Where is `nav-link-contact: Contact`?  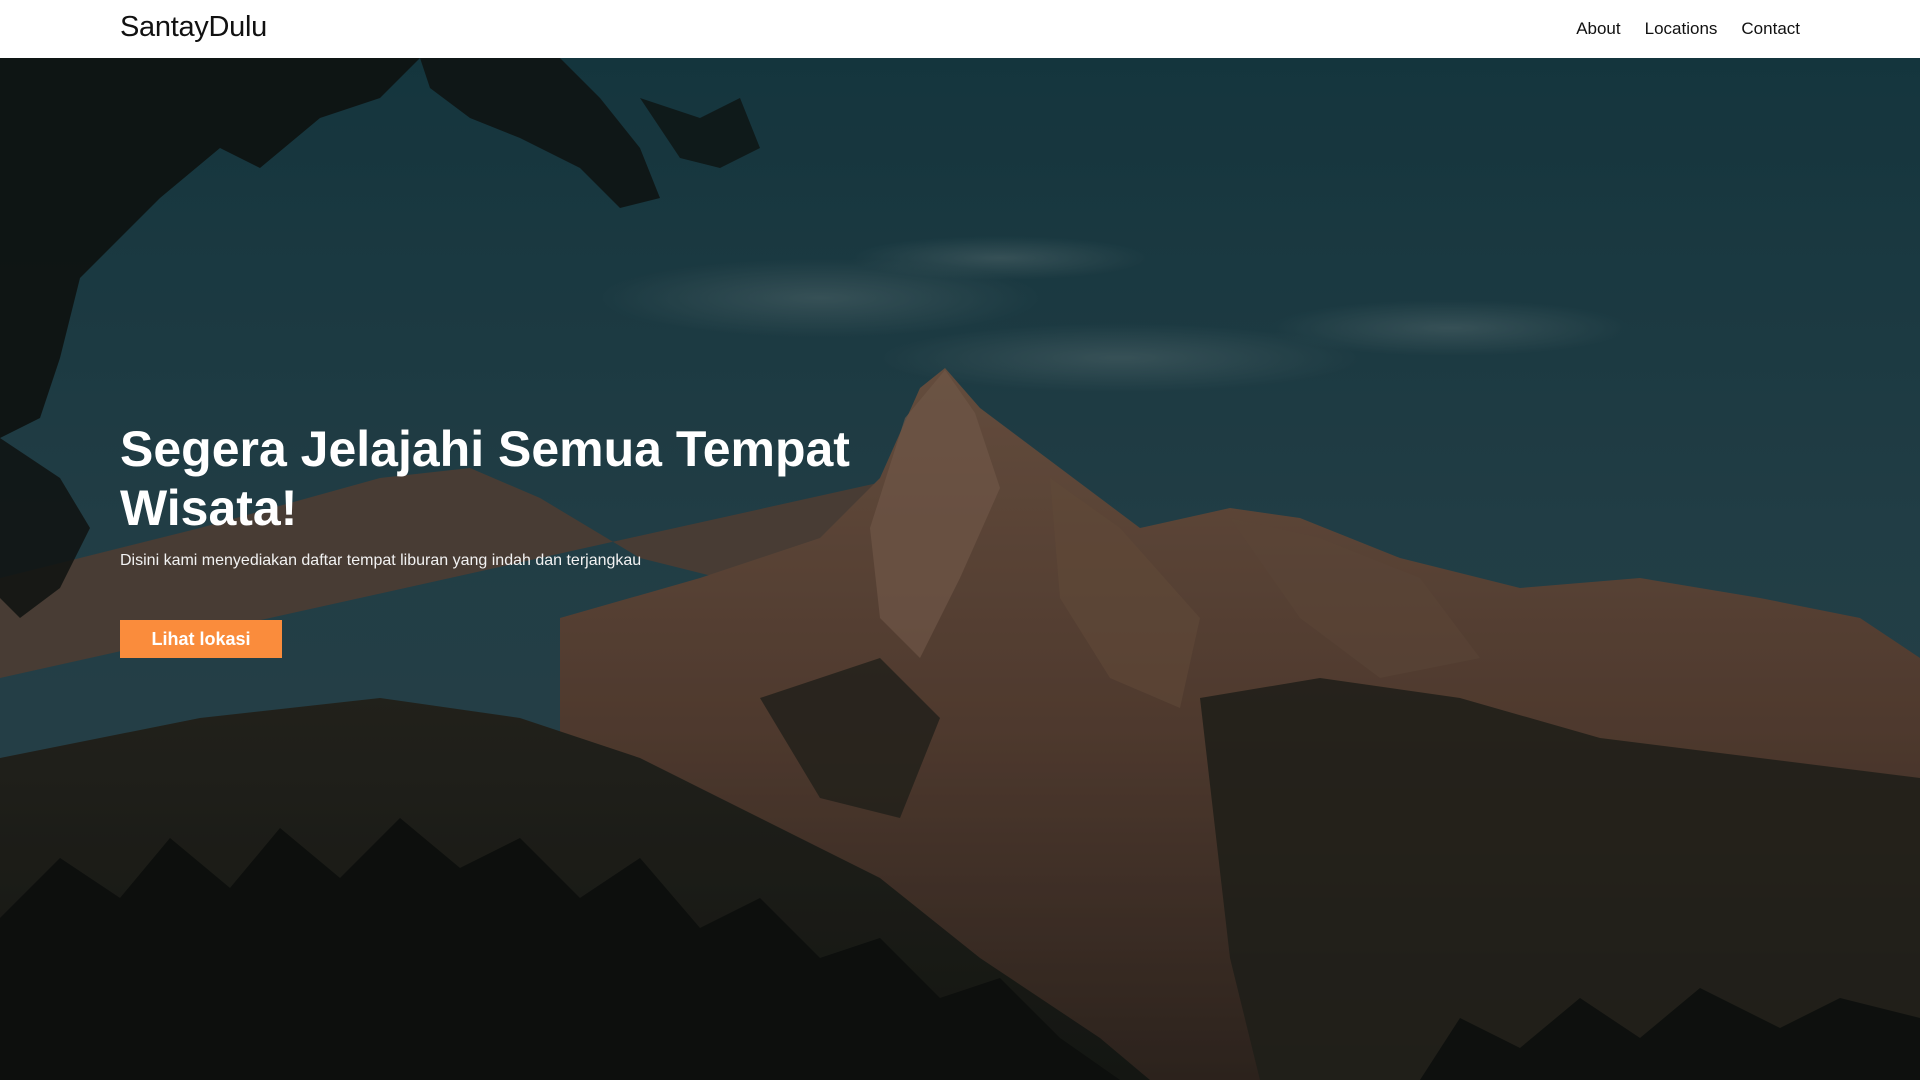
nav-link-contact: Contact is located at coordinates (1770, 29).